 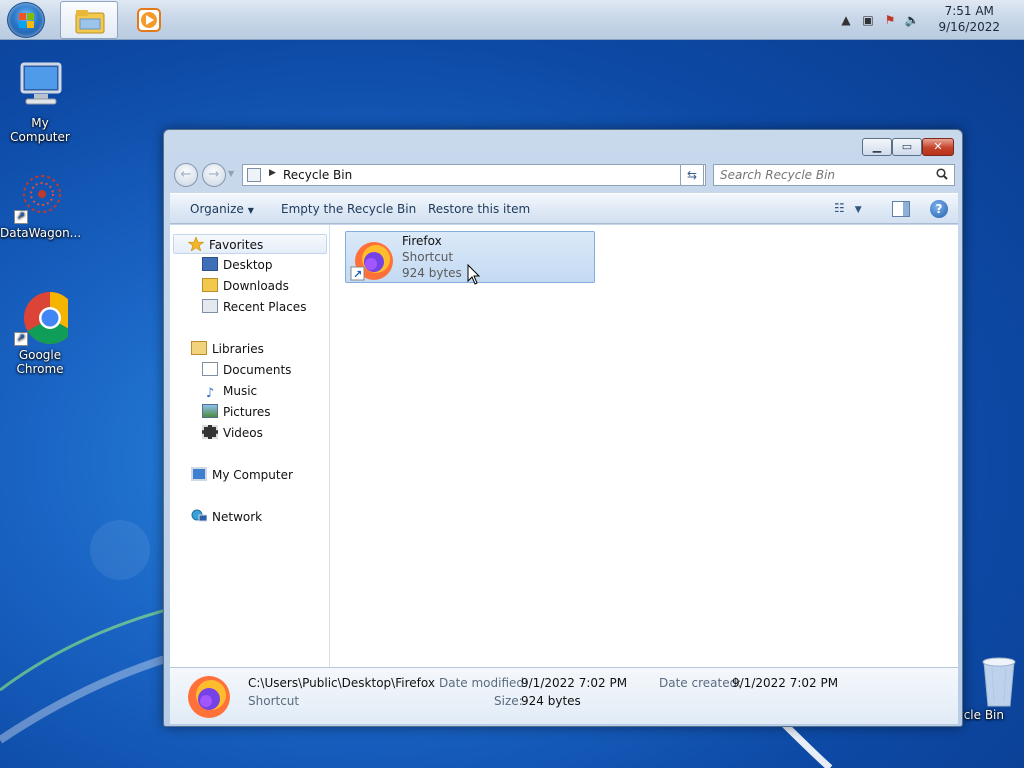 I want to click on nav-libraries-label: Libraries, so click(x=238, y=349).